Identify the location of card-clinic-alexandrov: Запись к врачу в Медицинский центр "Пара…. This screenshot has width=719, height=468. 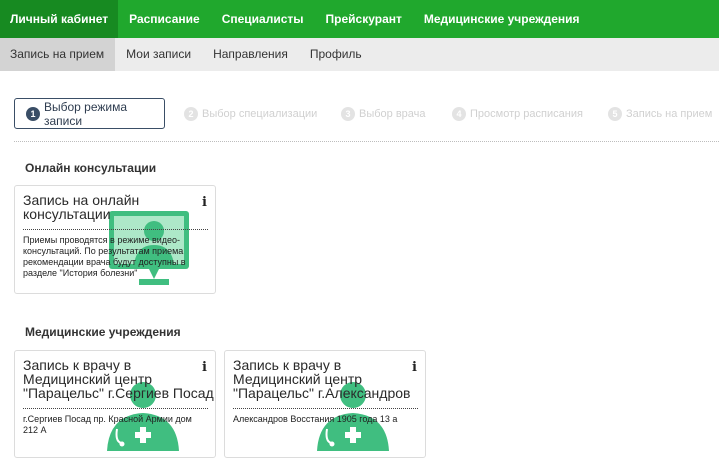
(325, 404).